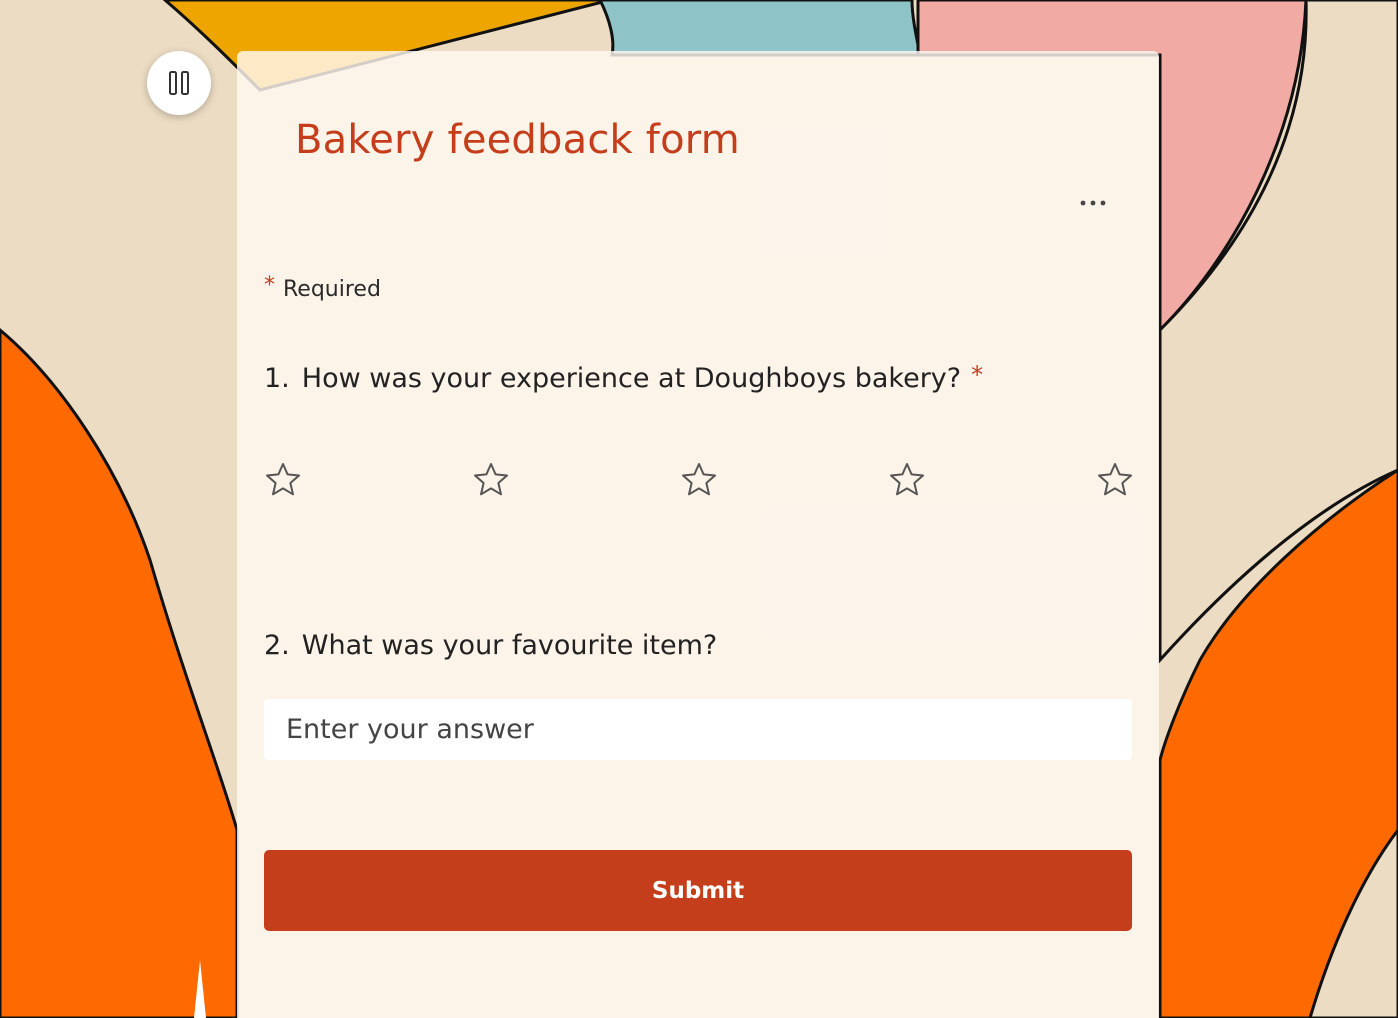 The height and width of the screenshot is (1018, 1398). I want to click on more-options-button, so click(1093, 203).